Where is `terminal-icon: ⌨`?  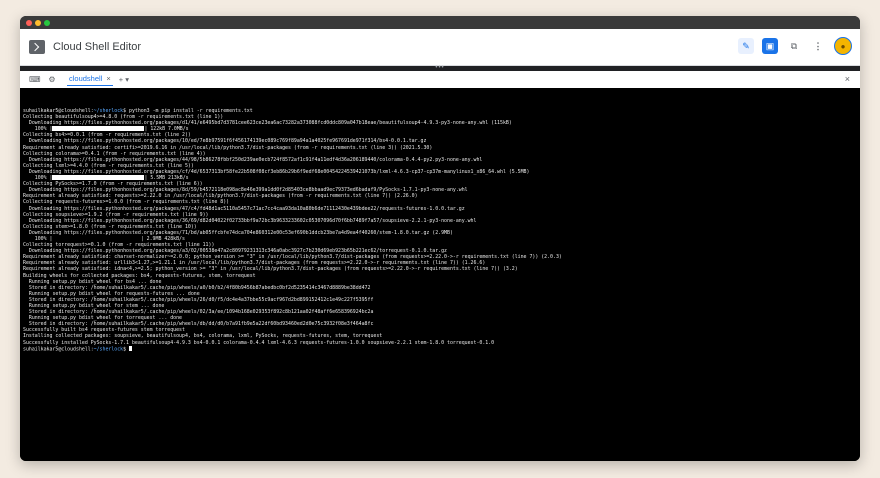 terminal-icon: ⌨ is located at coordinates (35, 79).